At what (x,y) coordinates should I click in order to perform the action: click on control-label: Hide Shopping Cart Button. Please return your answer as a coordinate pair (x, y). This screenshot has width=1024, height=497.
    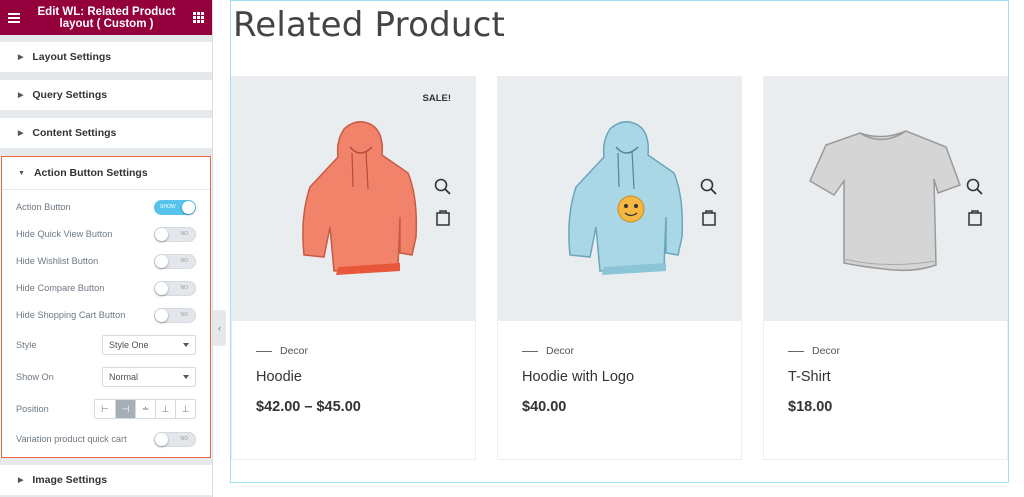
    Looking at the image, I should click on (71, 315).